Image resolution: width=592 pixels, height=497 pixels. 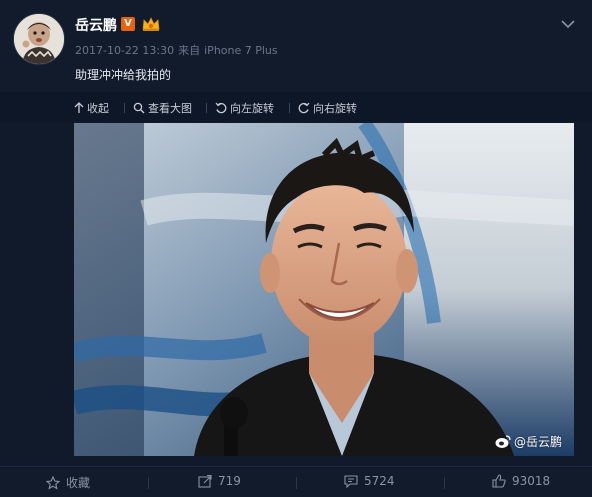 I want to click on post-meta: 2017-10-22 13:30 来自 iPhone 7 Plus, so click(x=178, y=50).